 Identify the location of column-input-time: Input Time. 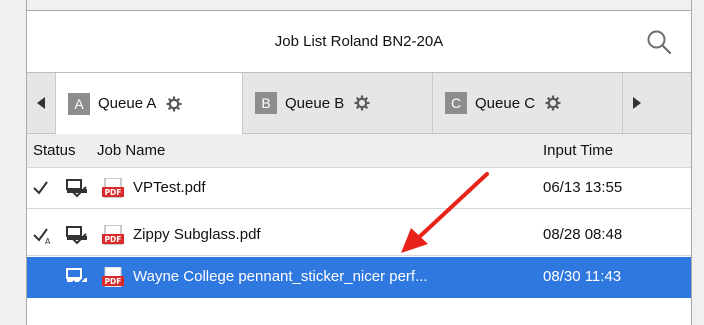
(578, 150).